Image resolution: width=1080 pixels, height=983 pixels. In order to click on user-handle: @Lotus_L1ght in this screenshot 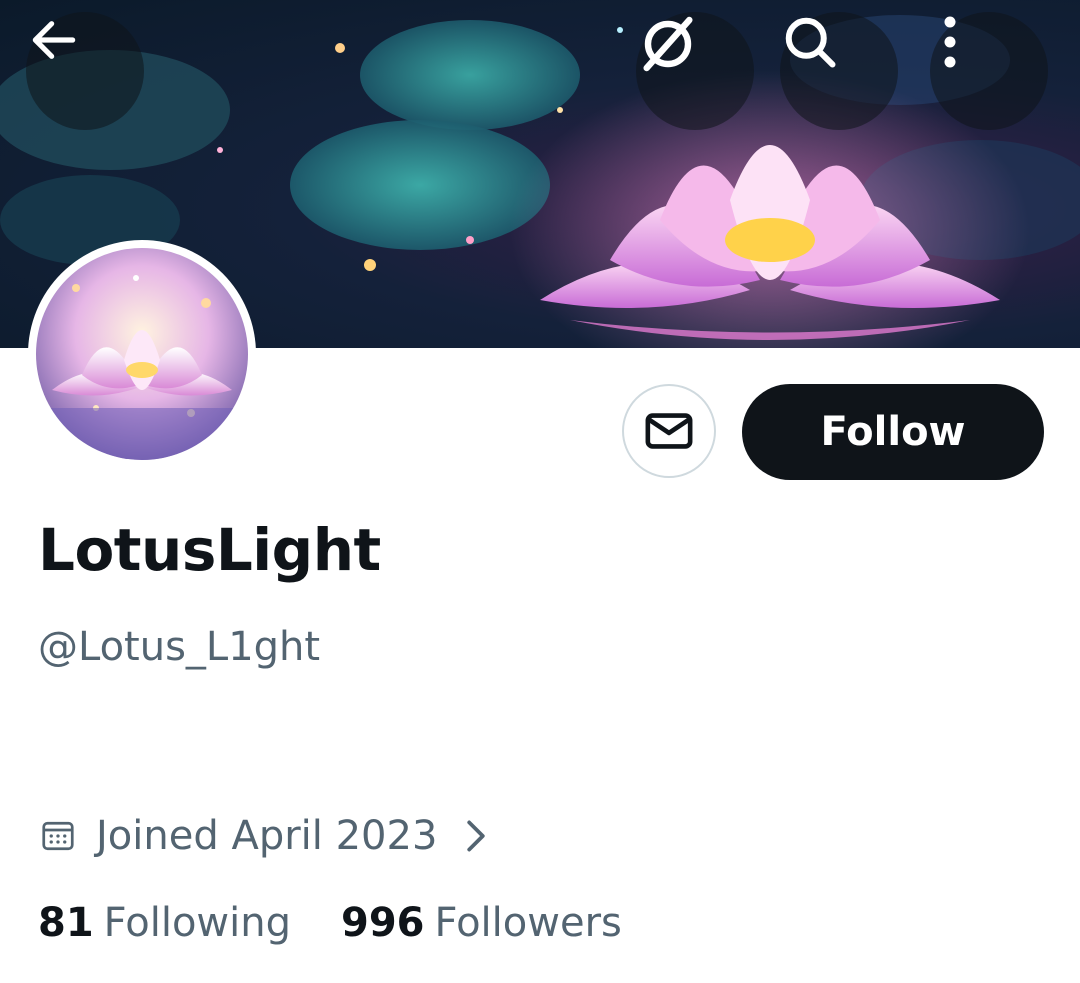, I will do `click(179, 647)`.